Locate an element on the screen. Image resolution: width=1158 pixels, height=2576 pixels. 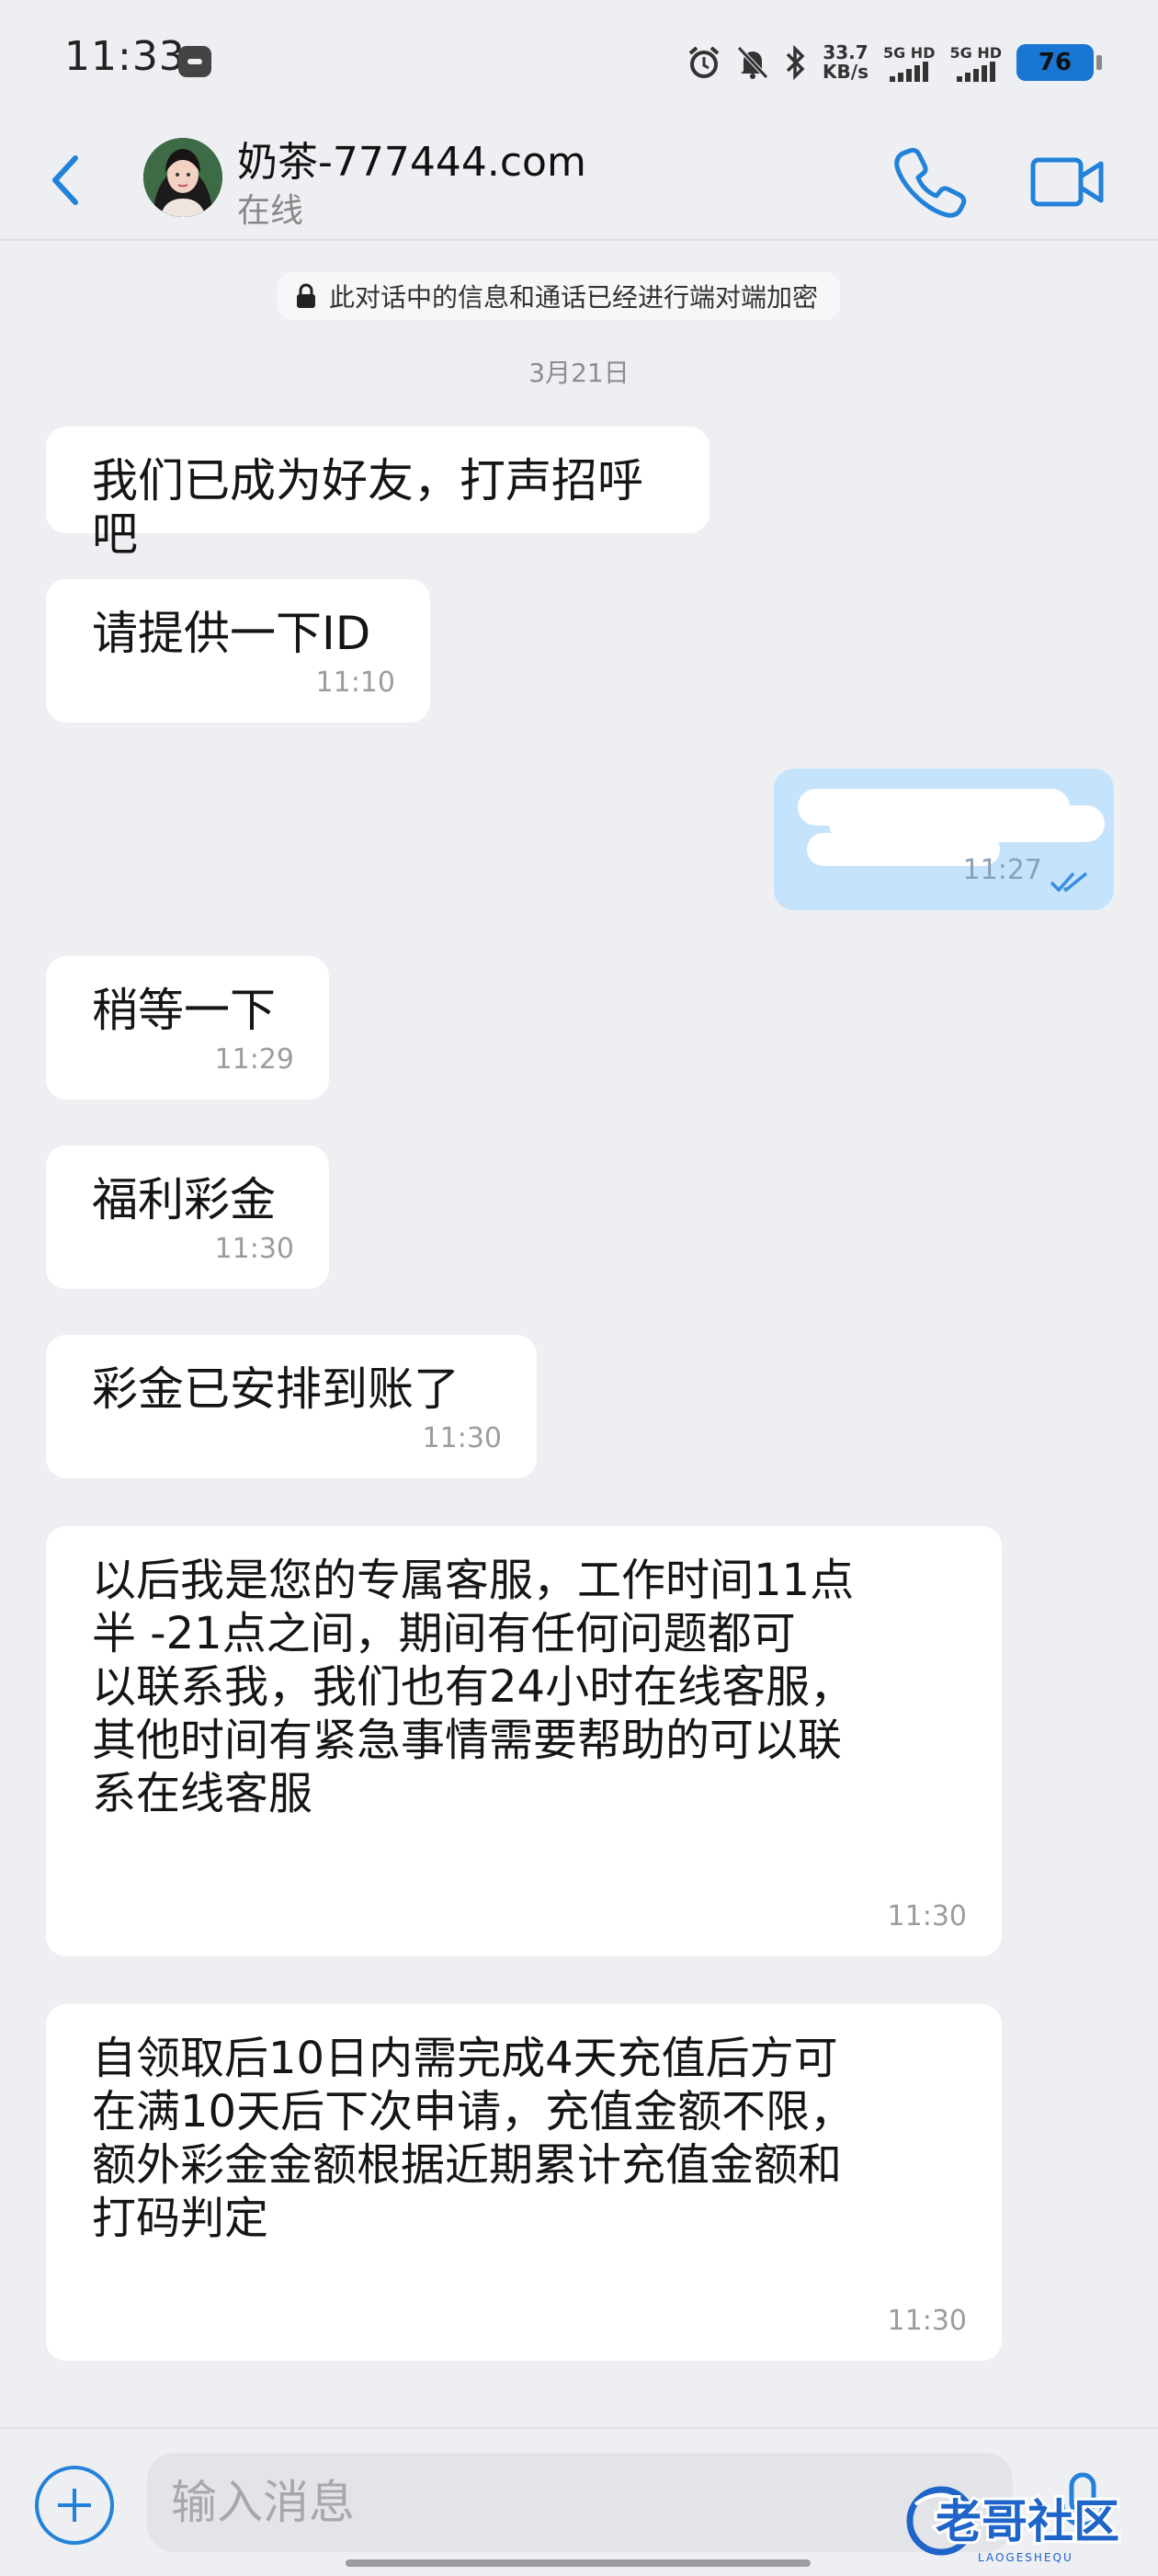
svg-text: 老哥社区 is located at coordinates (1027, 2521).